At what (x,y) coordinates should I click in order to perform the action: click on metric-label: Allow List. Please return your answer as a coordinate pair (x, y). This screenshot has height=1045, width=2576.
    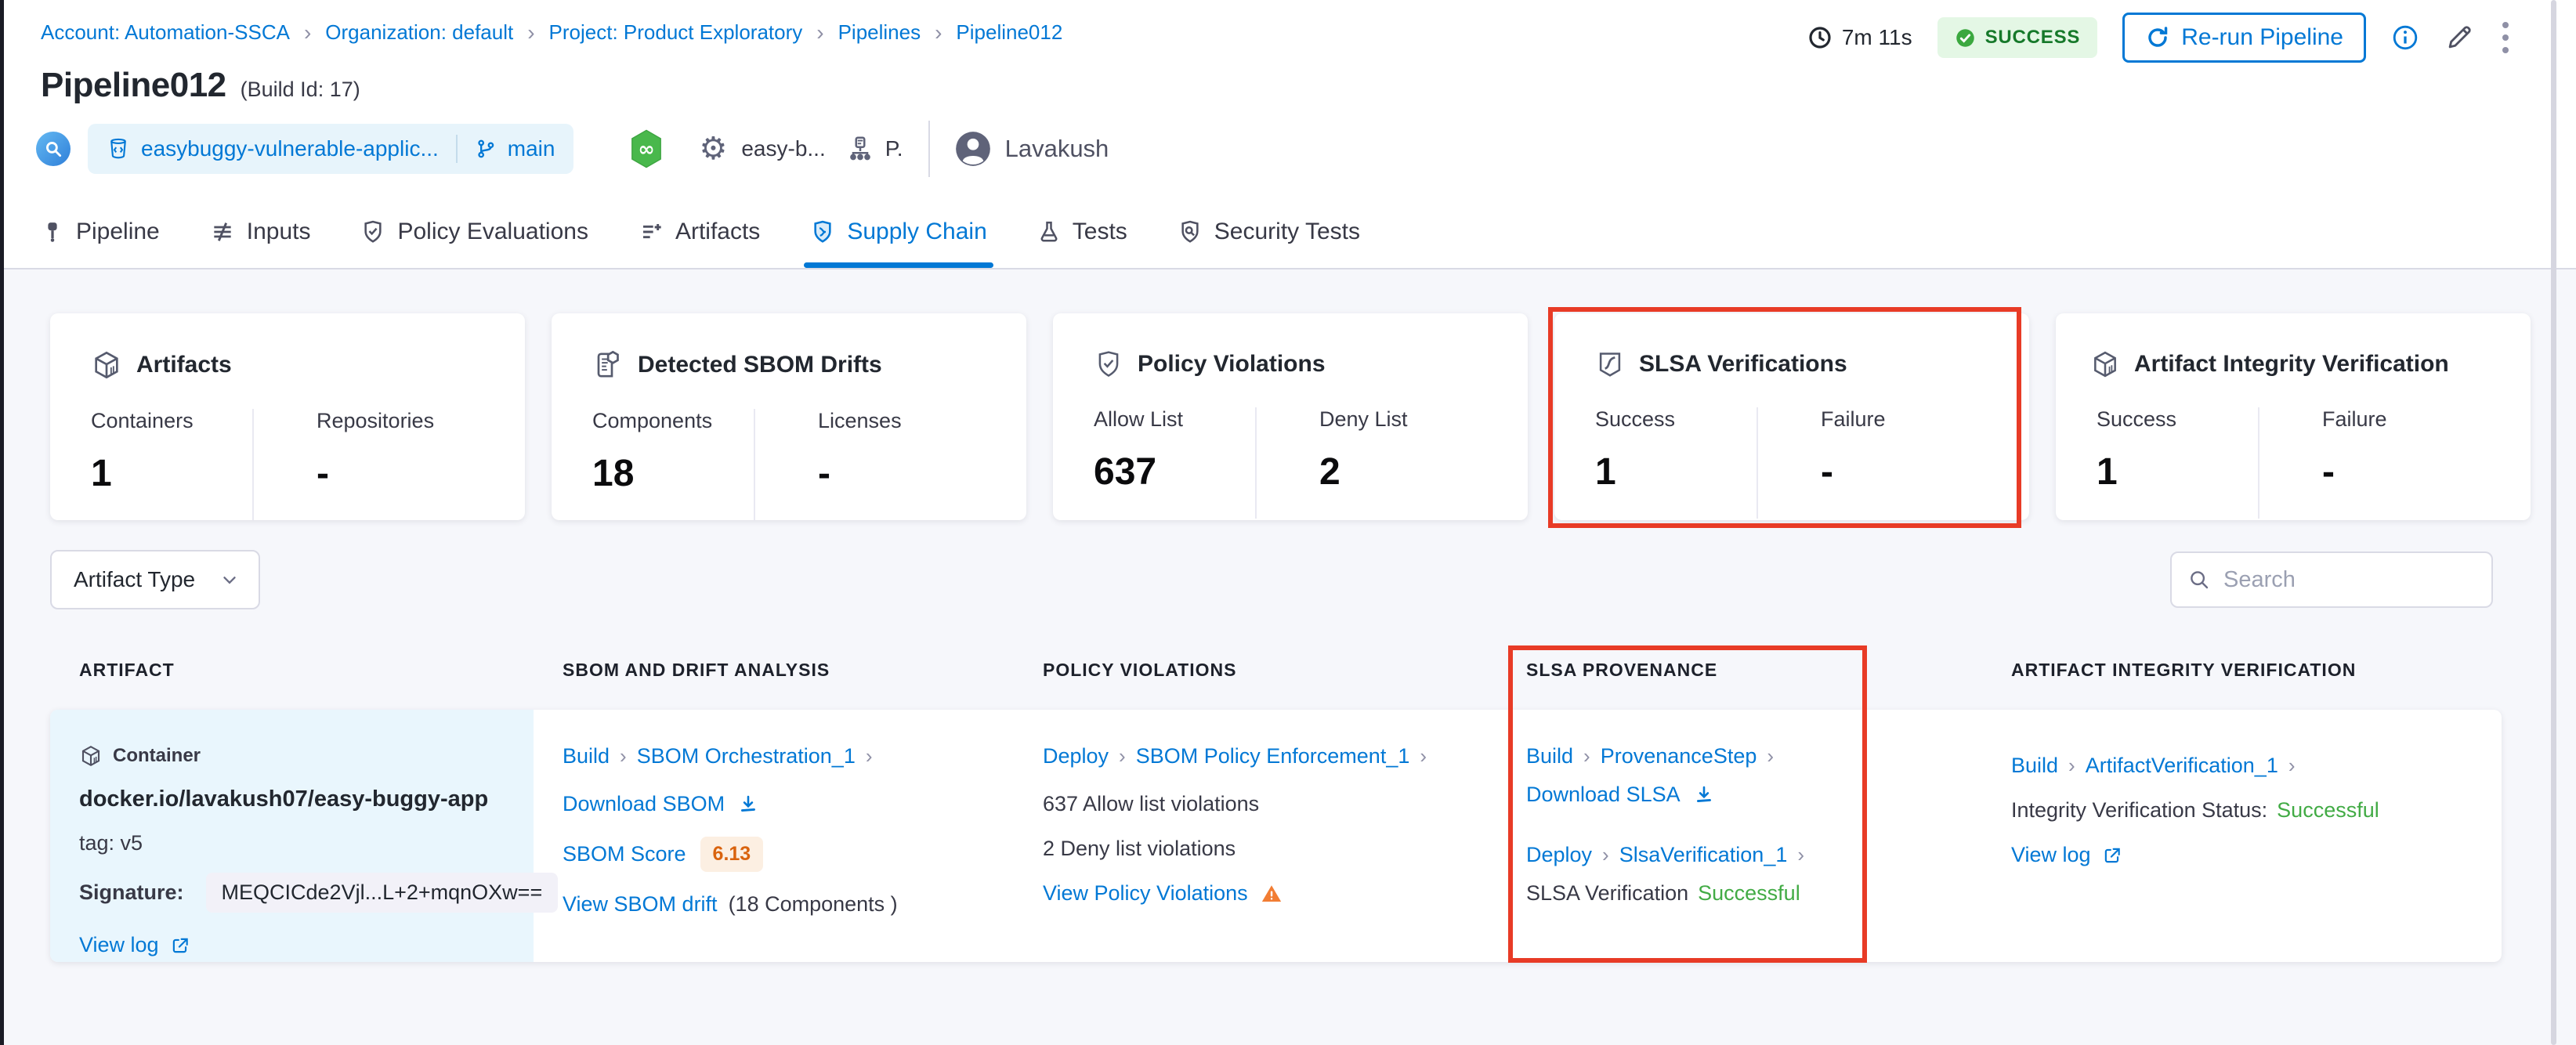
    Looking at the image, I should click on (1139, 419).